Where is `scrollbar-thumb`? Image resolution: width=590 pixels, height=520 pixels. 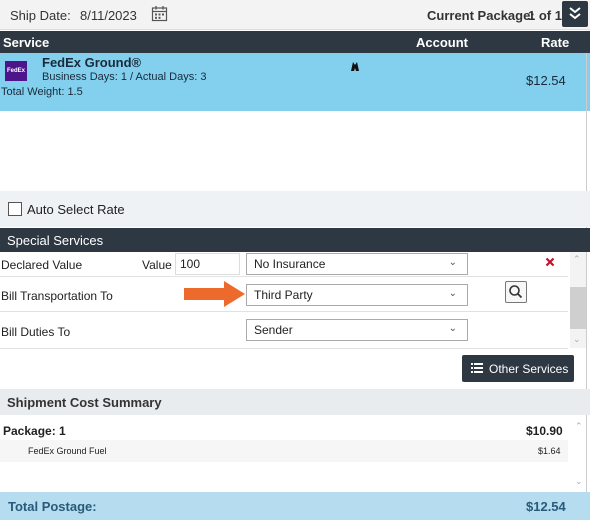 scrollbar-thumb is located at coordinates (578, 308).